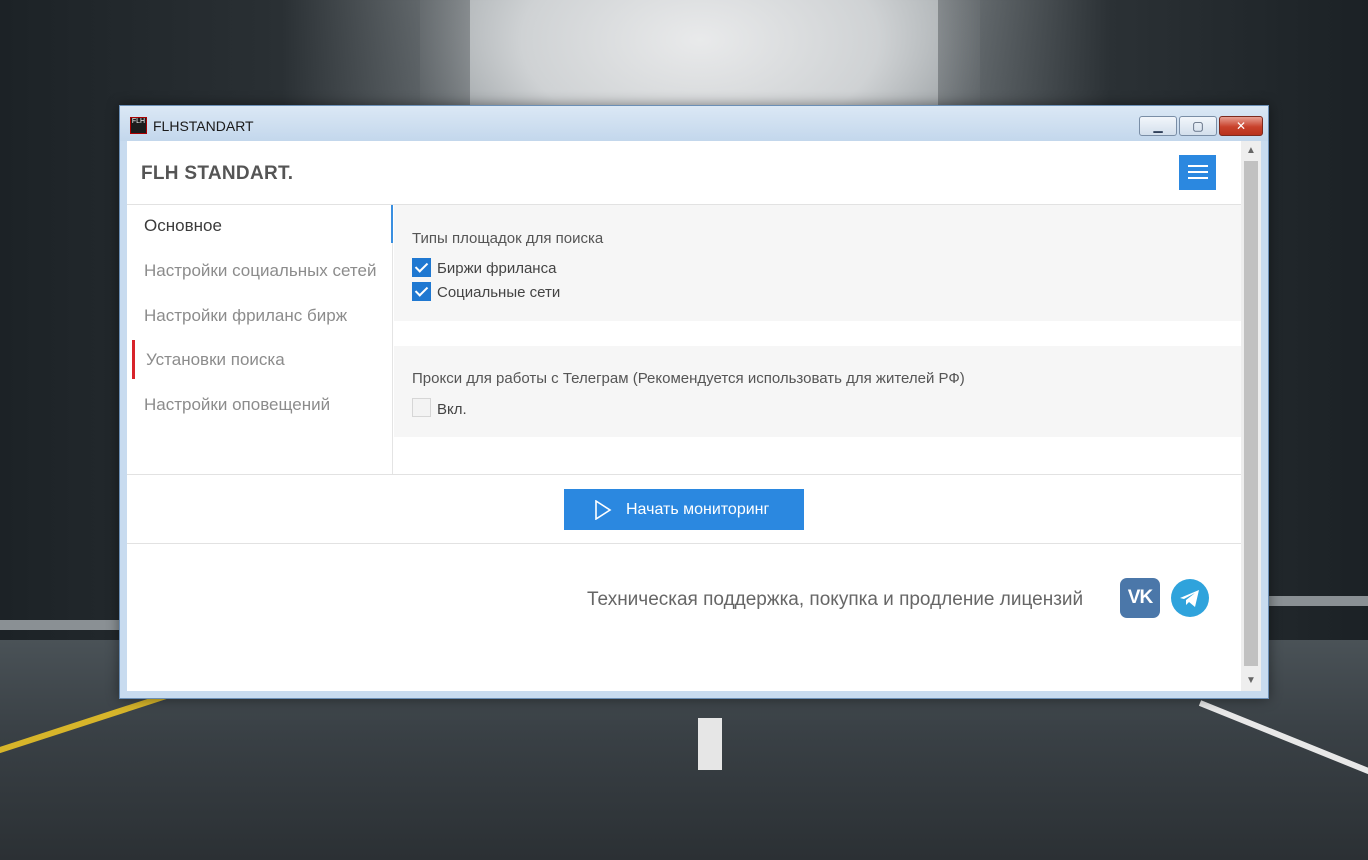 This screenshot has height=860, width=1368. I want to click on scroll-thumb, so click(1251, 413).